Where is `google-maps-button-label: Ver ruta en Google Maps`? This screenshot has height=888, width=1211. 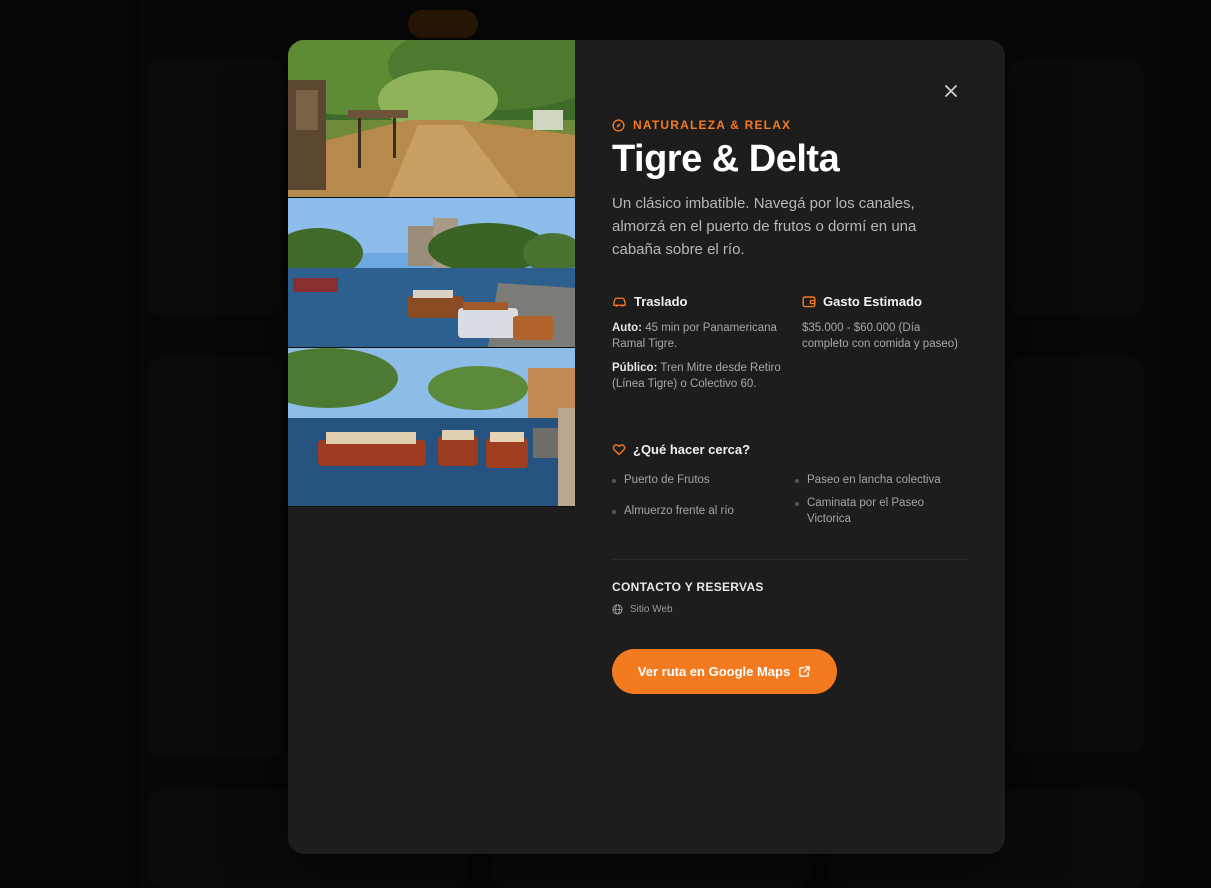
google-maps-button-label: Ver ruta en Google Maps is located at coordinates (714, 671).